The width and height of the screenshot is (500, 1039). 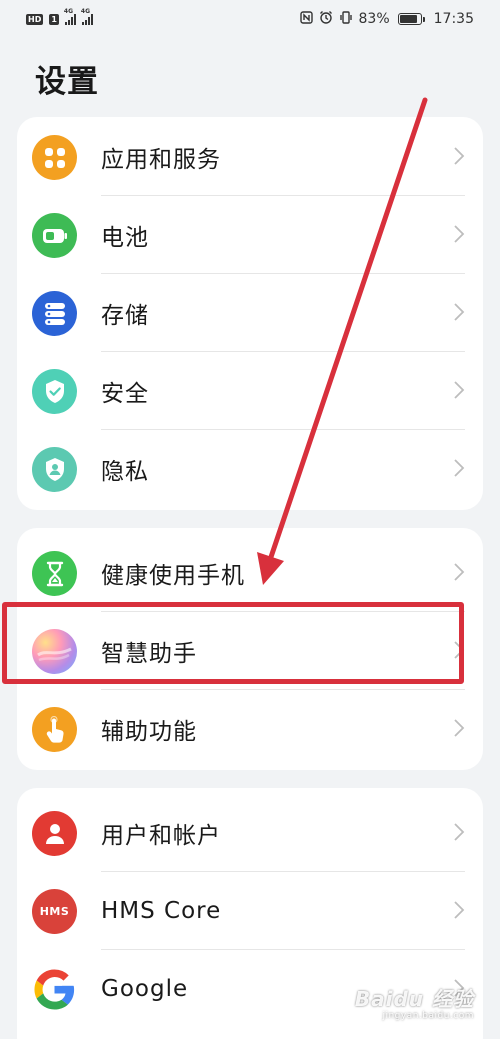 What do you see at coordinates (250, 235) in the screenshot?
I see `settings-item-battery: 电池` at bounding box center [250, 235].